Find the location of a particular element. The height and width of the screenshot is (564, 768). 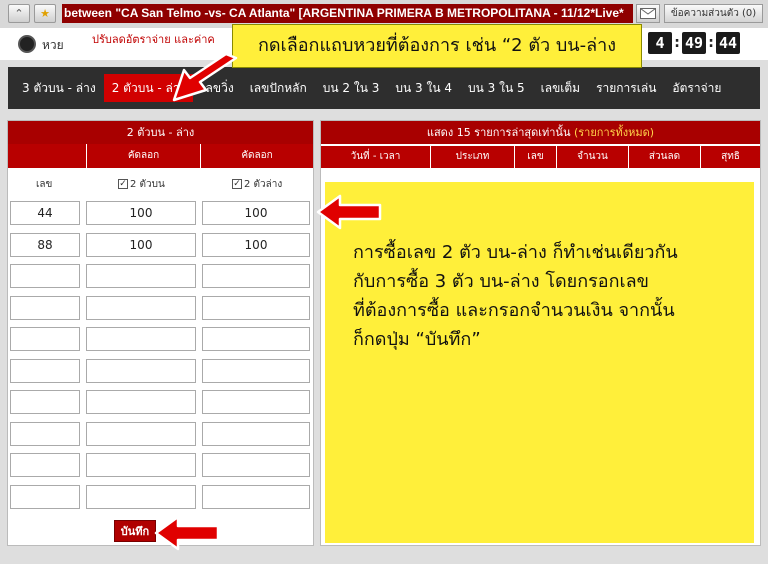

tab-fixed-digit: เลขปักหลัก is located at coordinates (278, 88).